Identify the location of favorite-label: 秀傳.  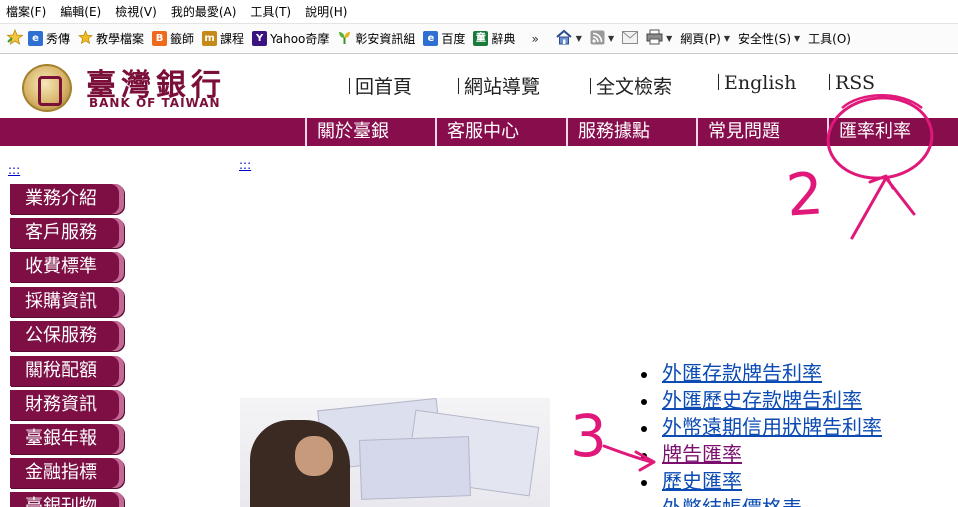
(58, 39).